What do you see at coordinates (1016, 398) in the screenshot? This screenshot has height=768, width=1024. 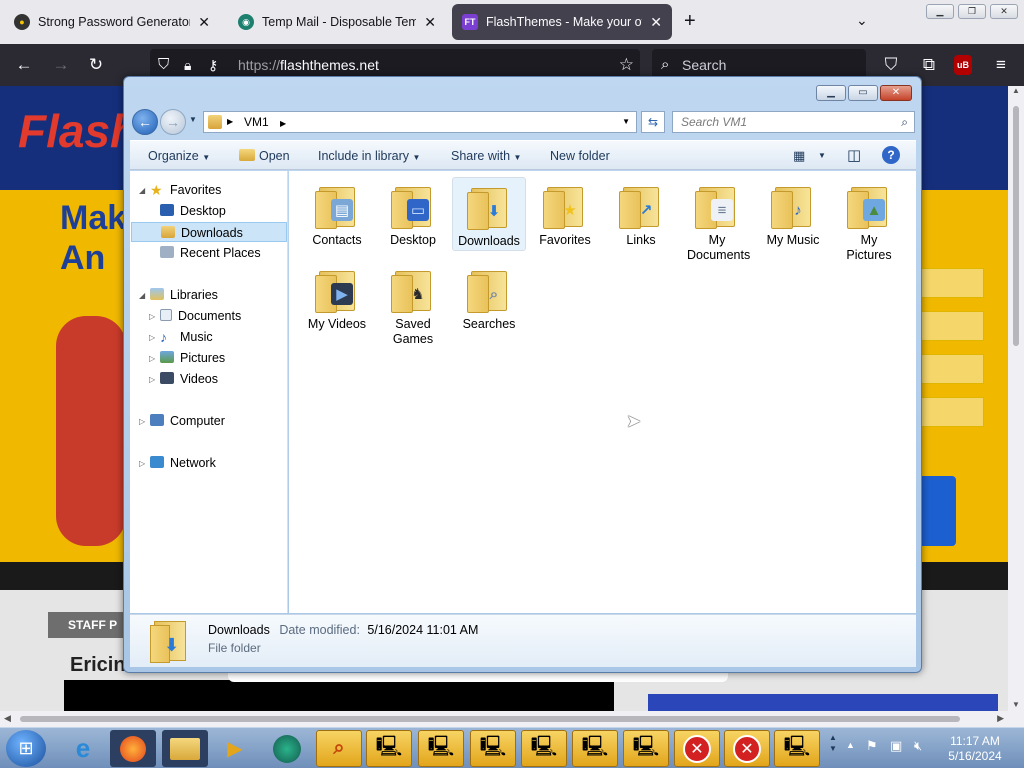 I see `page-vertical-scrollbar: ▲ ▼` at bounding box center [1016, 398].